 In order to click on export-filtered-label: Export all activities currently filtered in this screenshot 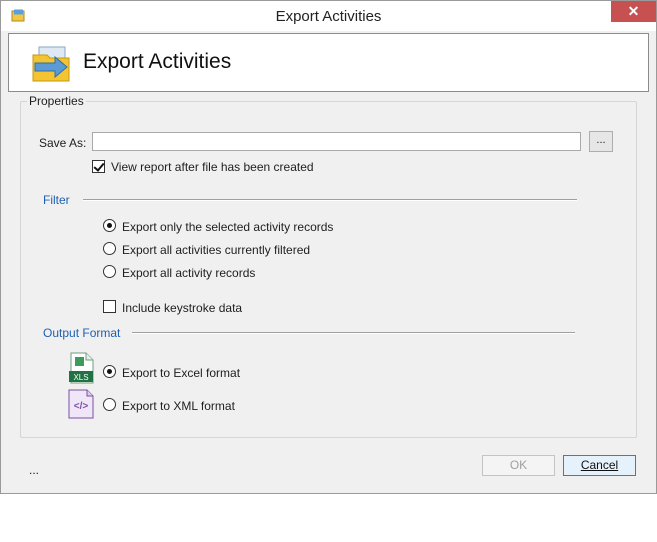, I will do `click(216, 250)`.